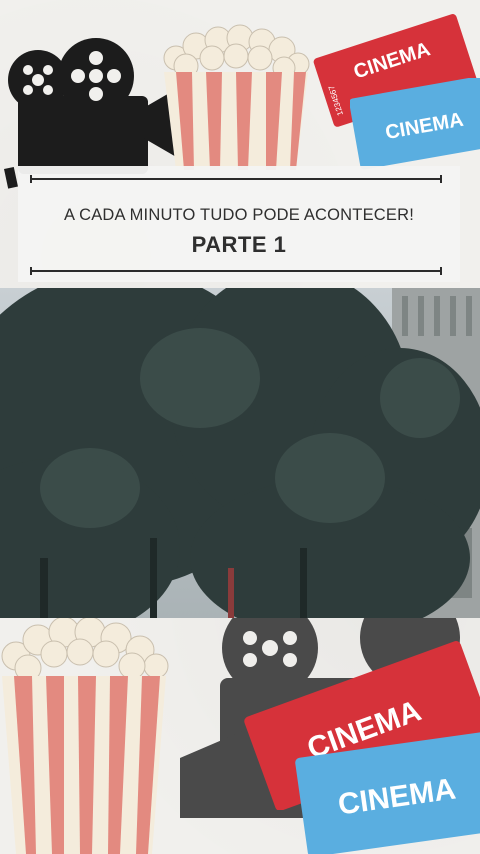 This screenshot has width=480, height=854. Describe the element at coordinates (236, 179) in the screenshot. I see `divider-top` at that location.